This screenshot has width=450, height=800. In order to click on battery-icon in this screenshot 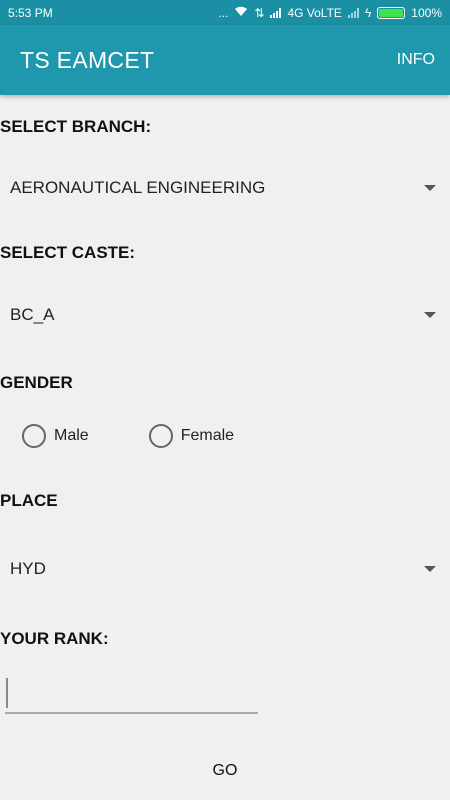, I will do `click(391, 12)`.